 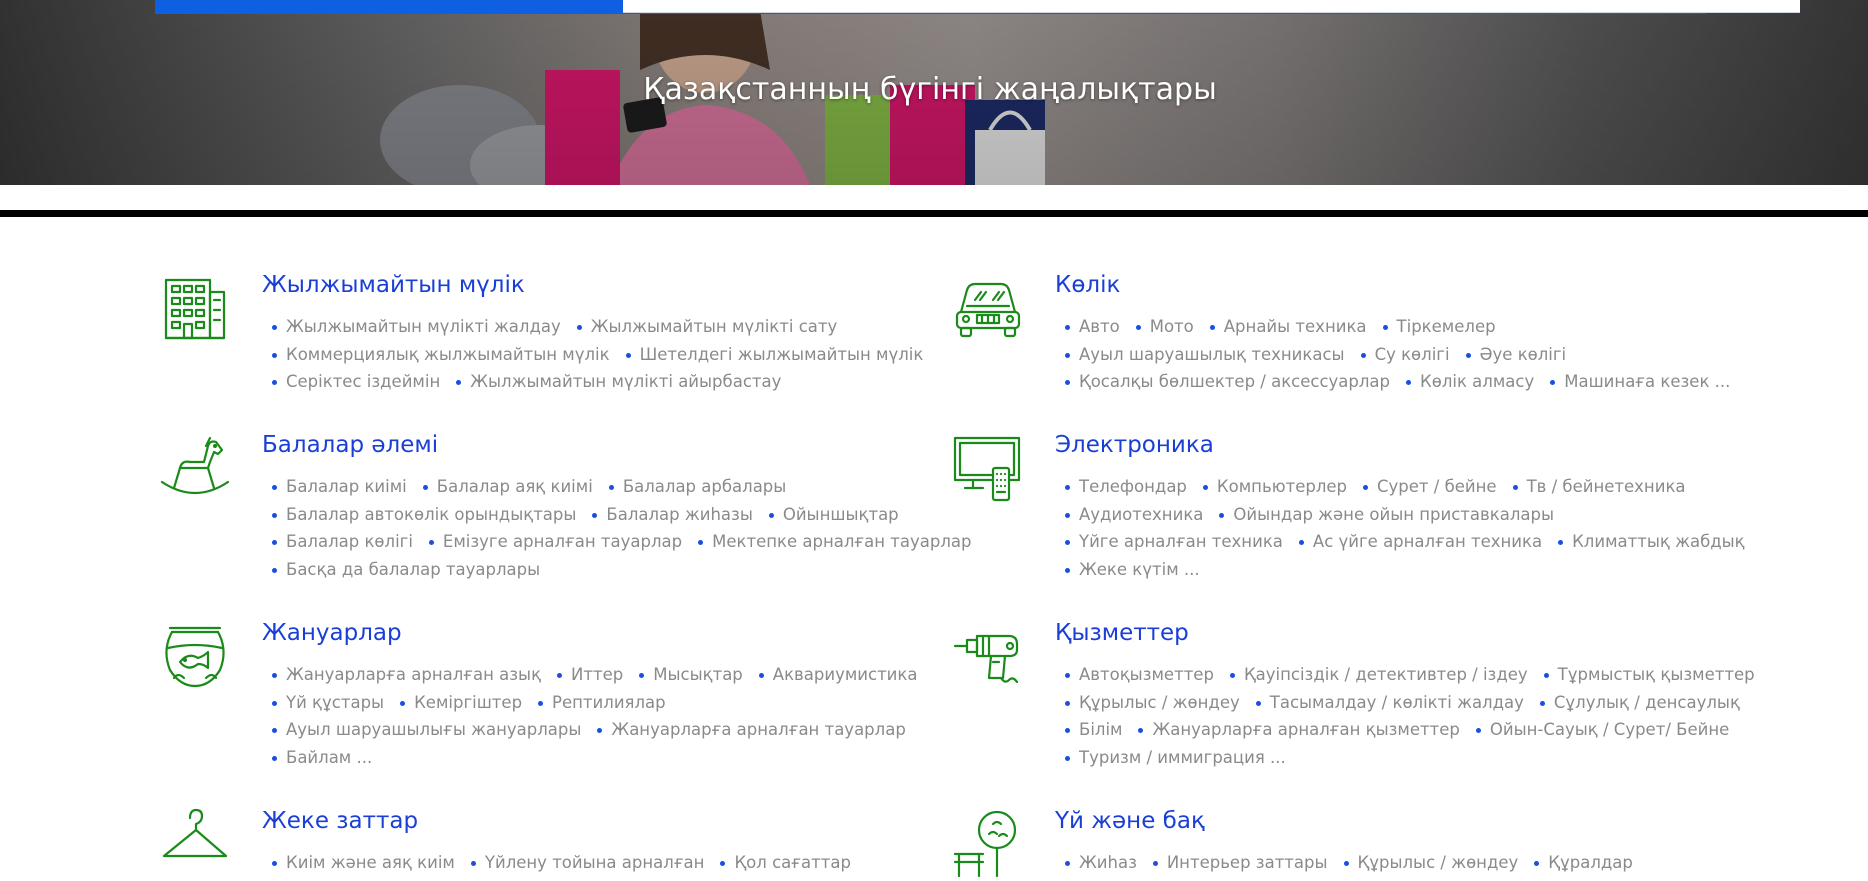 I want to click on subcategory-link: Климаттық жабдық, so click(x=1651, y=541).